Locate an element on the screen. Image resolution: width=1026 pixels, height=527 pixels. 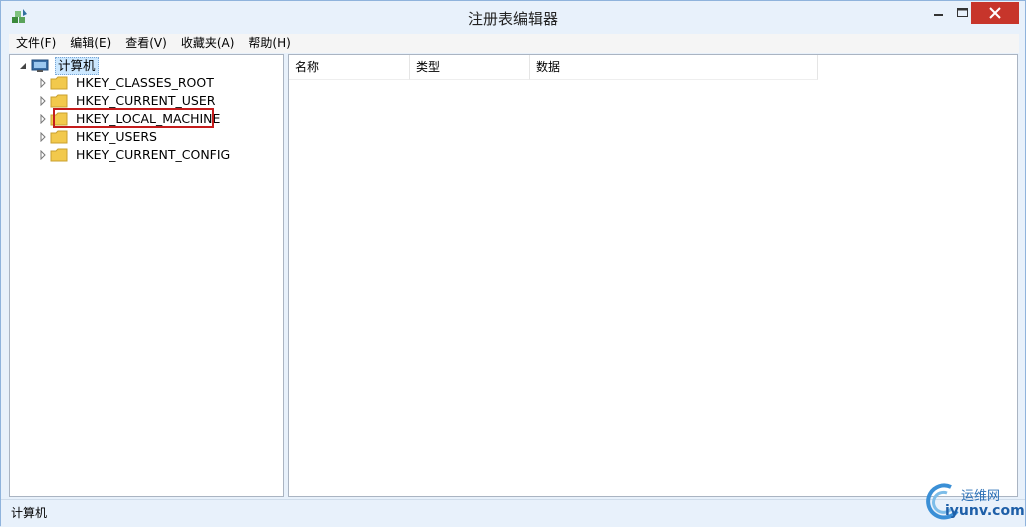
window-title: 注册表编辑器 is located at coordinates (512, 19).